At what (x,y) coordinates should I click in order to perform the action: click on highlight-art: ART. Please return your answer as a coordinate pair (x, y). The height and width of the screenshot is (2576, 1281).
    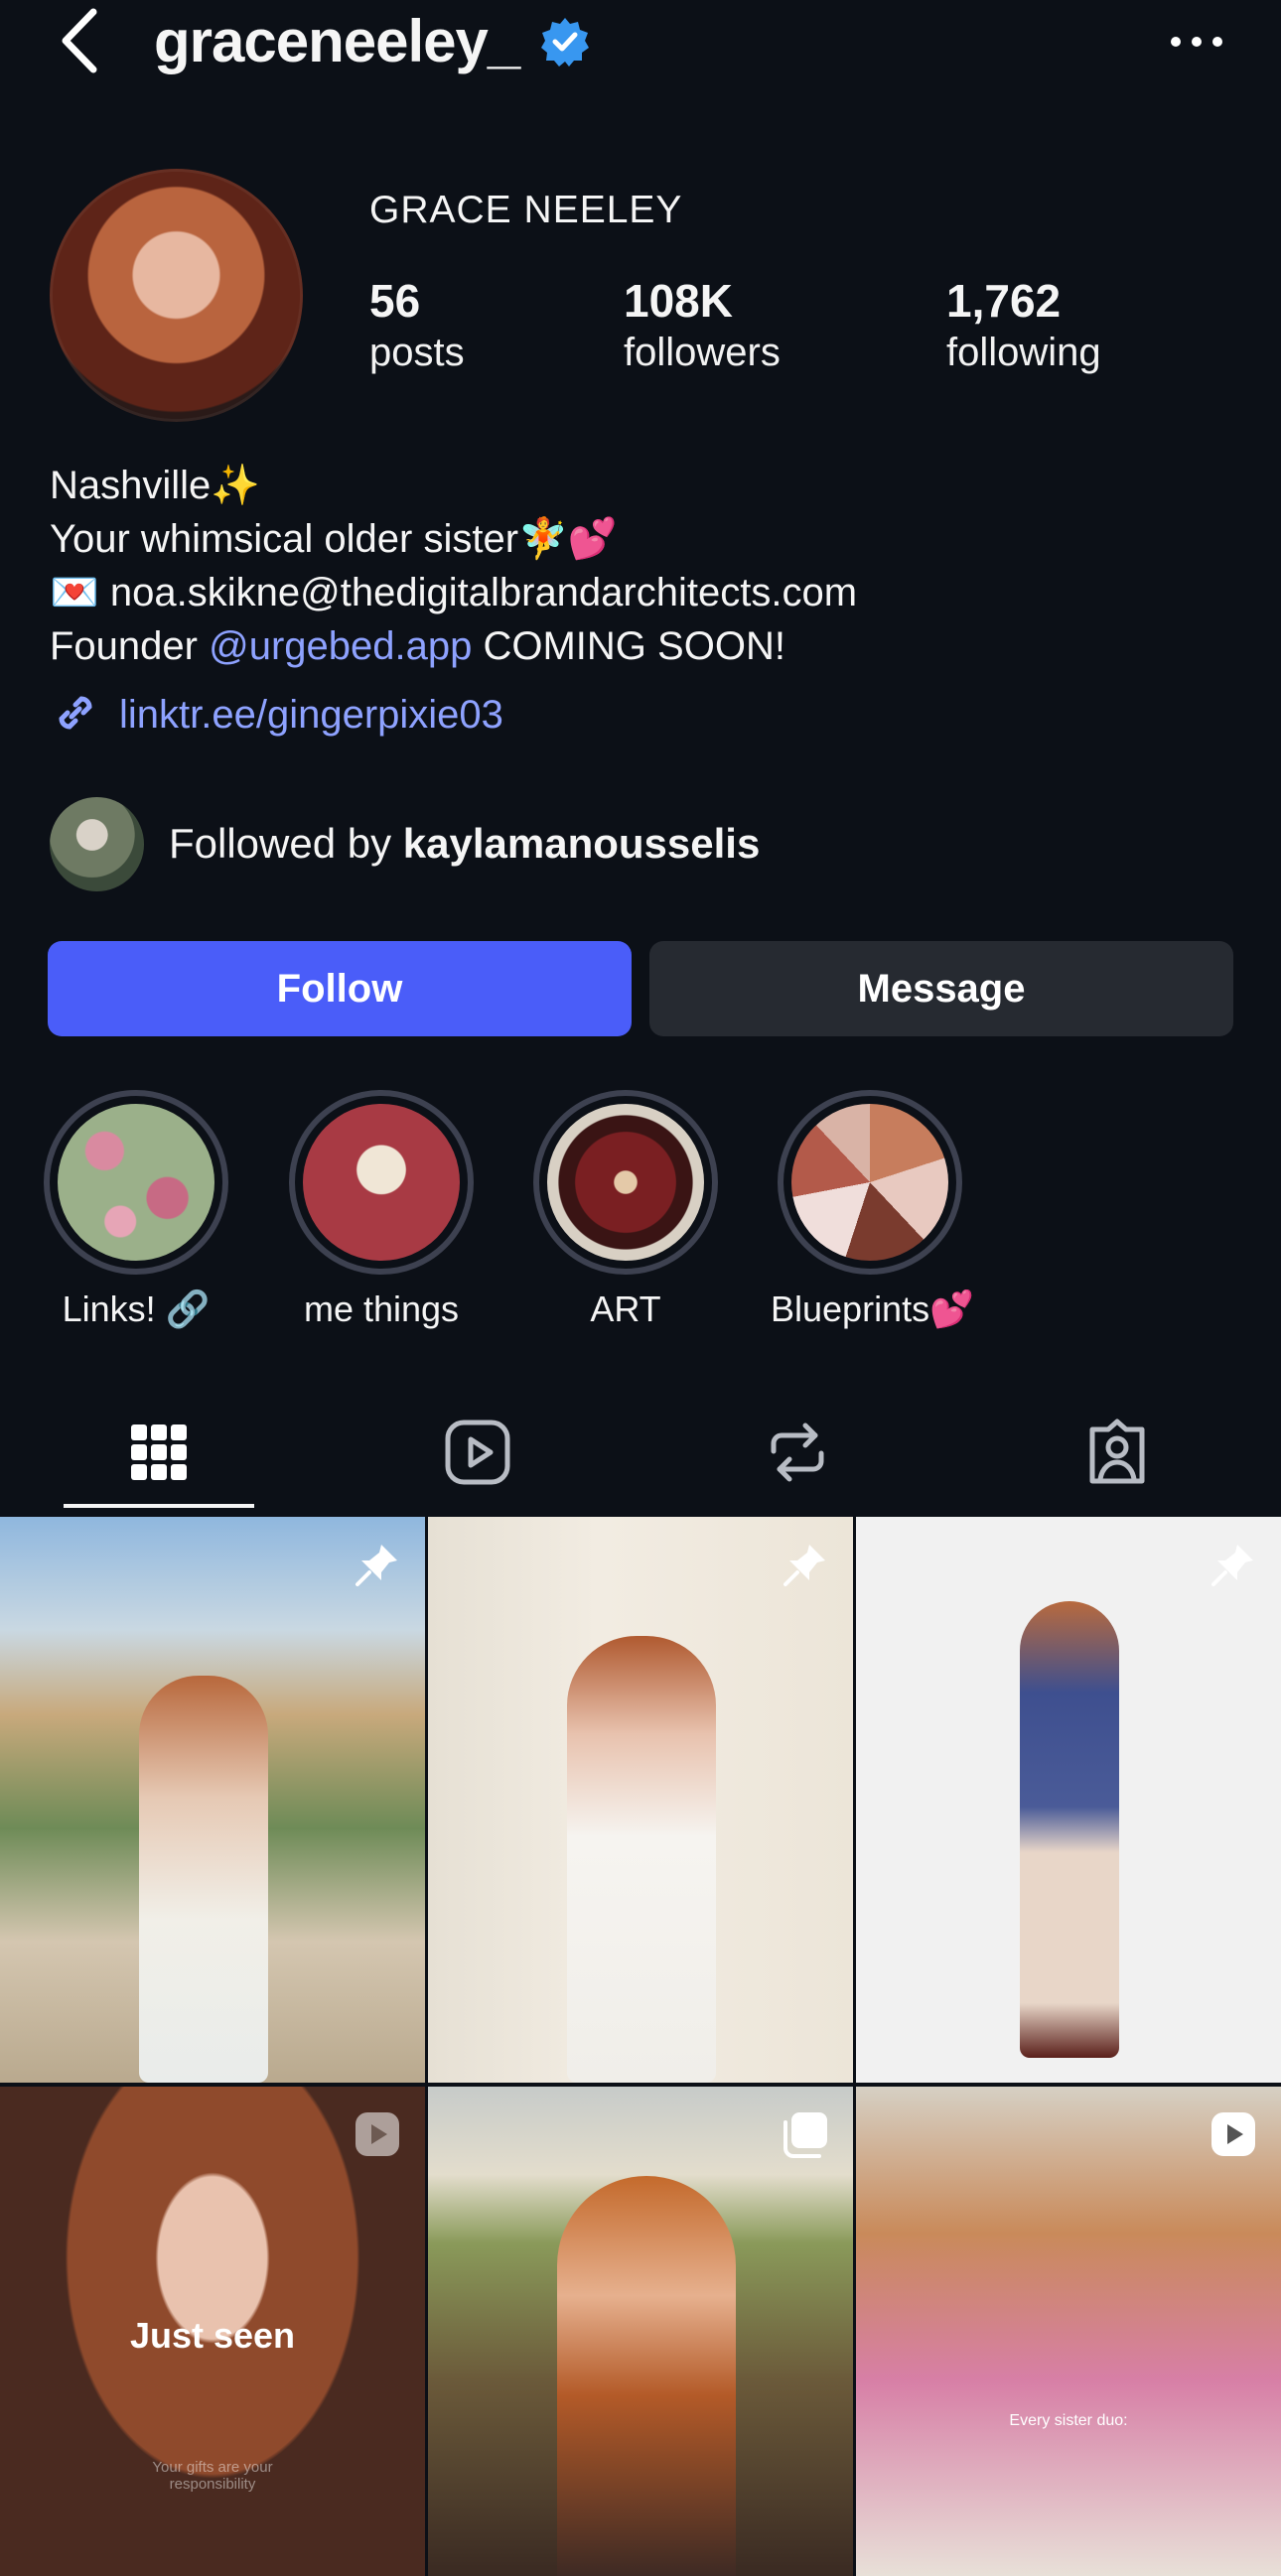
    Looking at the image, I should click on (625, 1210).